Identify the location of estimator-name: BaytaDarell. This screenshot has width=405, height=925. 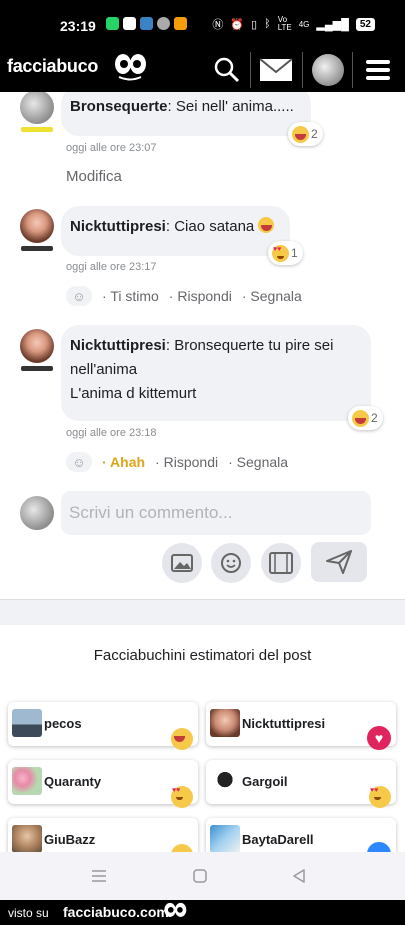
(278, 839).